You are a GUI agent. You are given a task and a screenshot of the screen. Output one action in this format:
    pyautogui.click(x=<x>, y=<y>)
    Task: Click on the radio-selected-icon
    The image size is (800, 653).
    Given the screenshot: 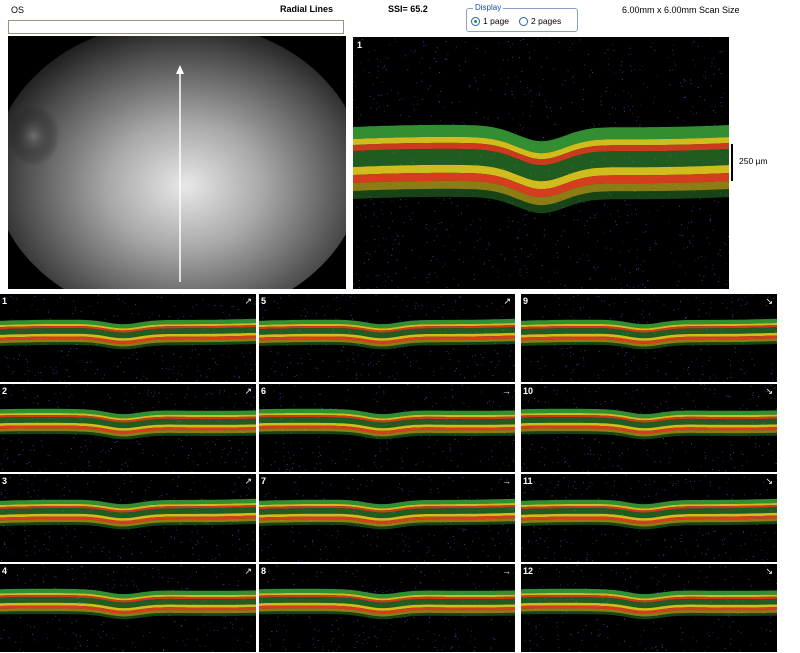 What is the action you would take?
    pyautogui.click(x=475, y=21)
    